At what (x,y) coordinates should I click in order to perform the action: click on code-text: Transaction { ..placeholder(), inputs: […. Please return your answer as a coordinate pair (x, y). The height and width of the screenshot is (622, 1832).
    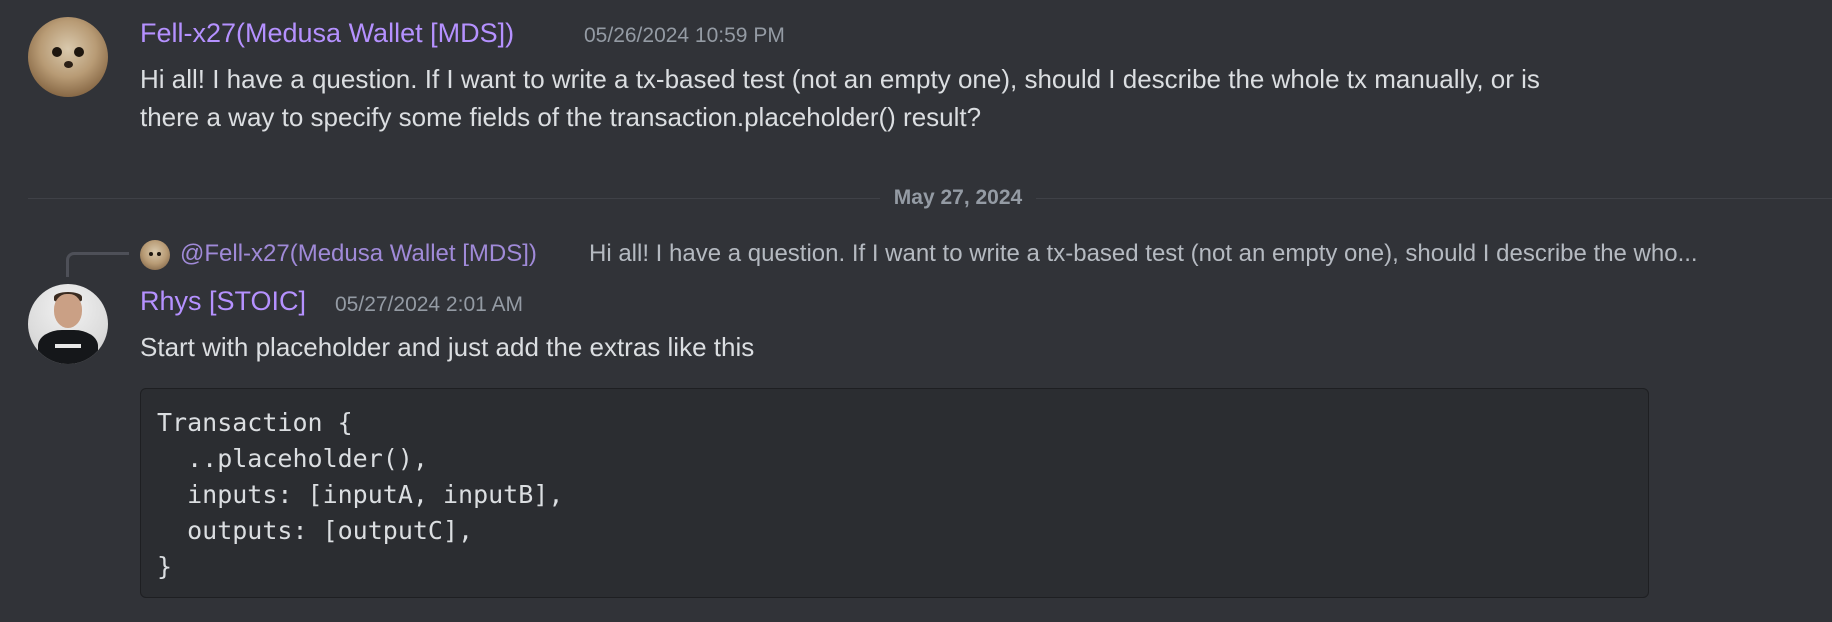
    Looking at the image, I should click on (360, 494).